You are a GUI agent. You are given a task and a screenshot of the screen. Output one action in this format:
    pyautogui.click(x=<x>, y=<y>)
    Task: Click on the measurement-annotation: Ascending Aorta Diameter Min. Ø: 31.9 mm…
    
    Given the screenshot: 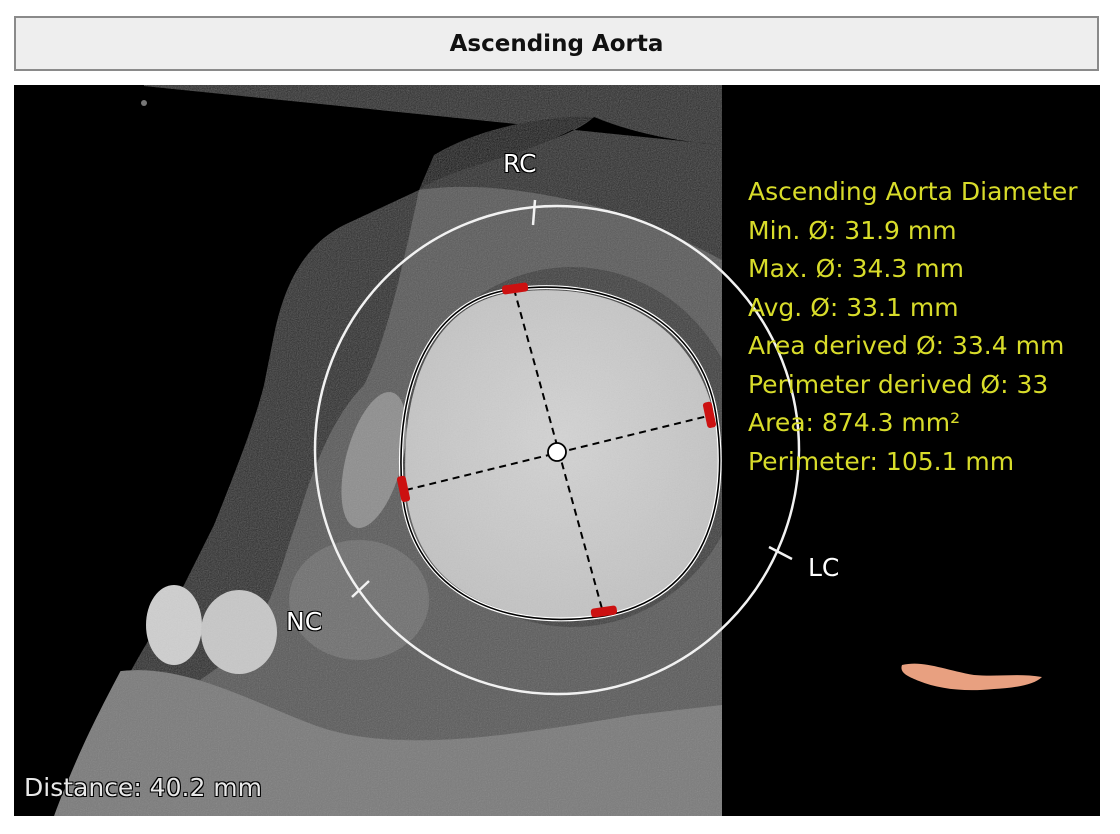 What is the action you would take?
    pyautogui.click(x=924, y=327)
    